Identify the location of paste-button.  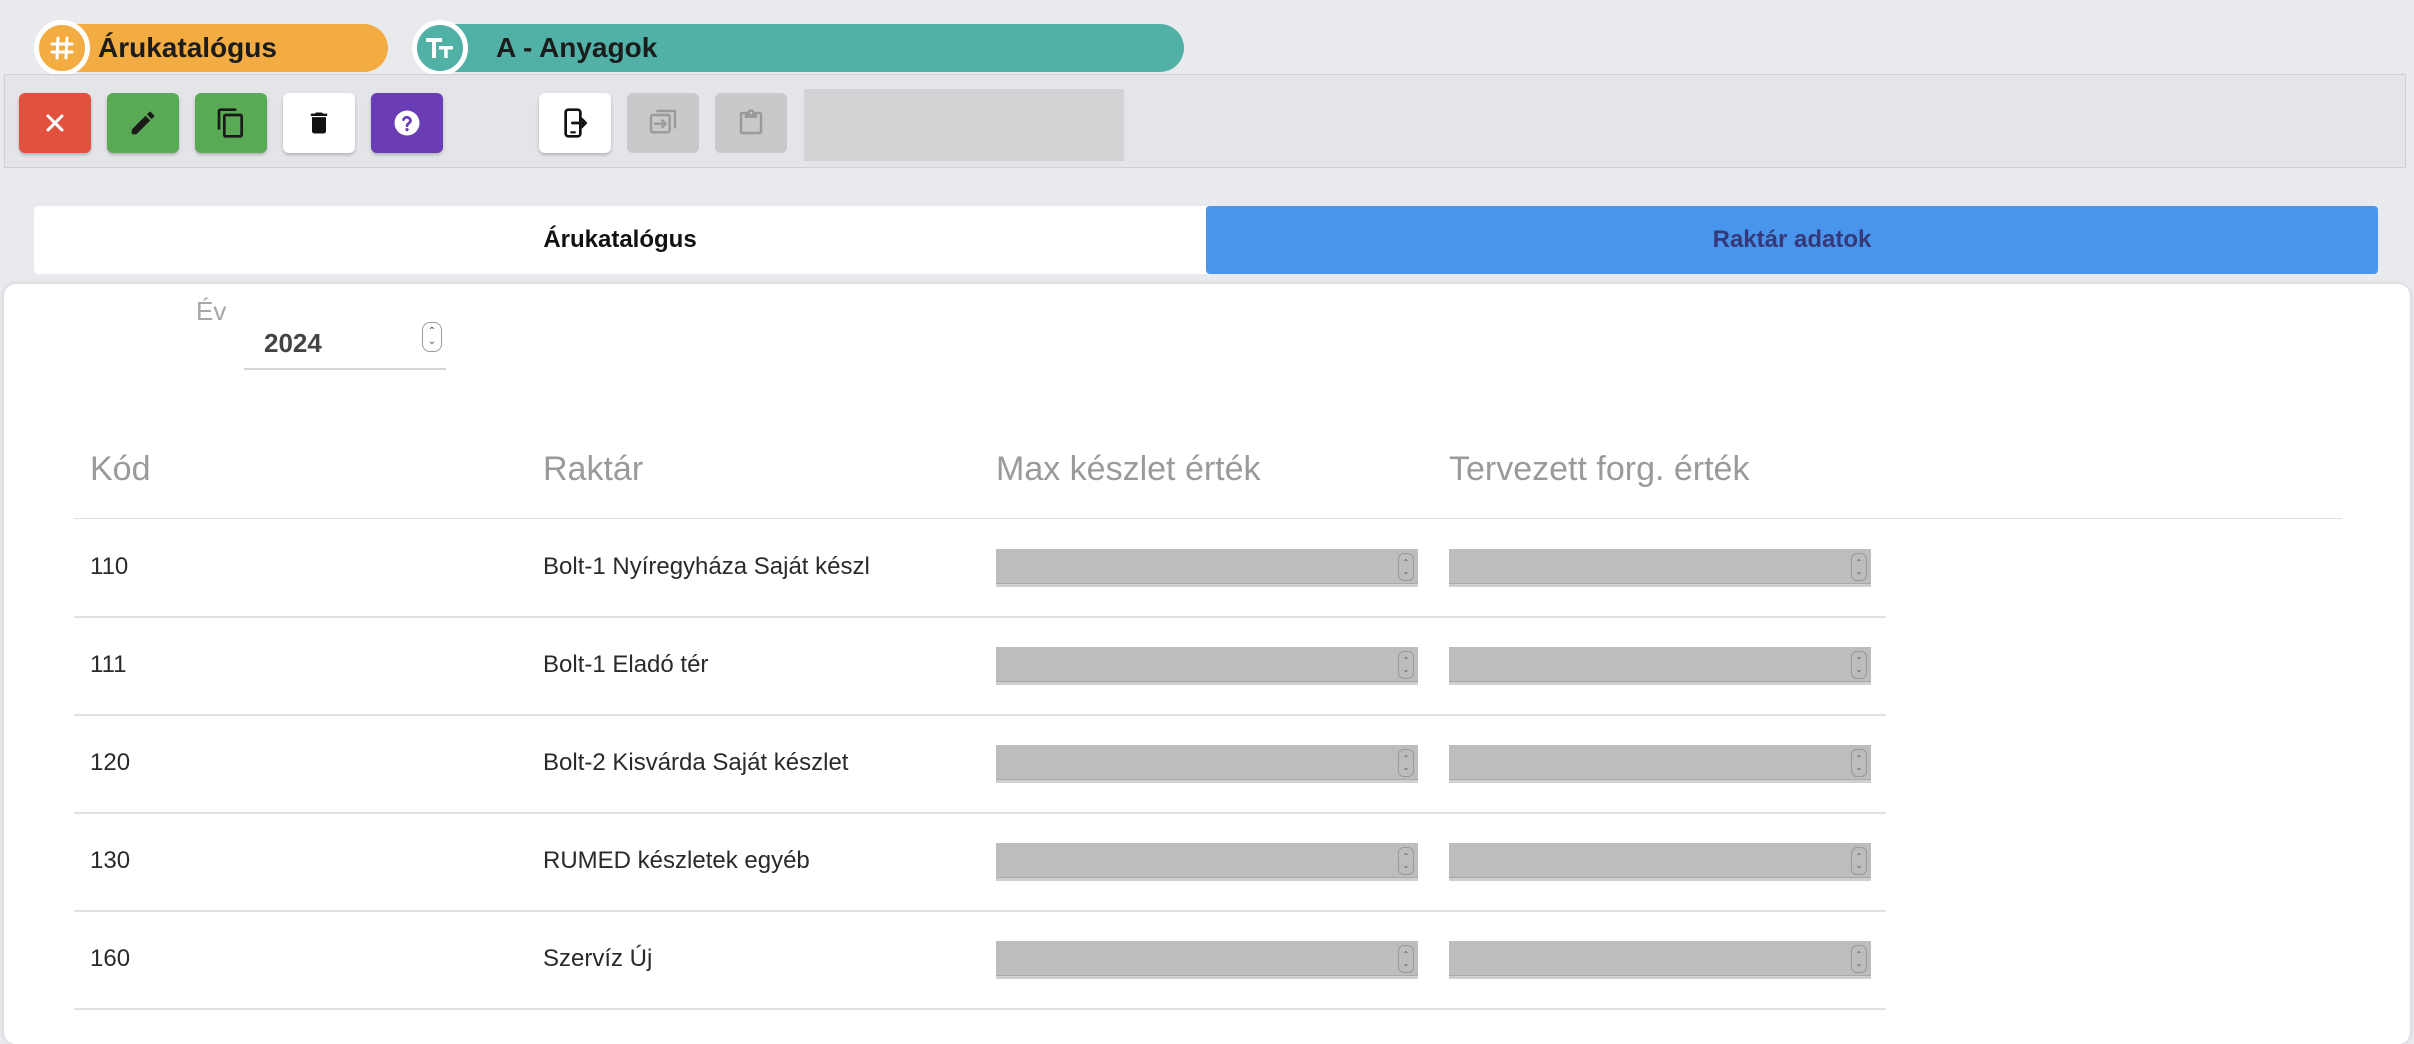
(751, 123).